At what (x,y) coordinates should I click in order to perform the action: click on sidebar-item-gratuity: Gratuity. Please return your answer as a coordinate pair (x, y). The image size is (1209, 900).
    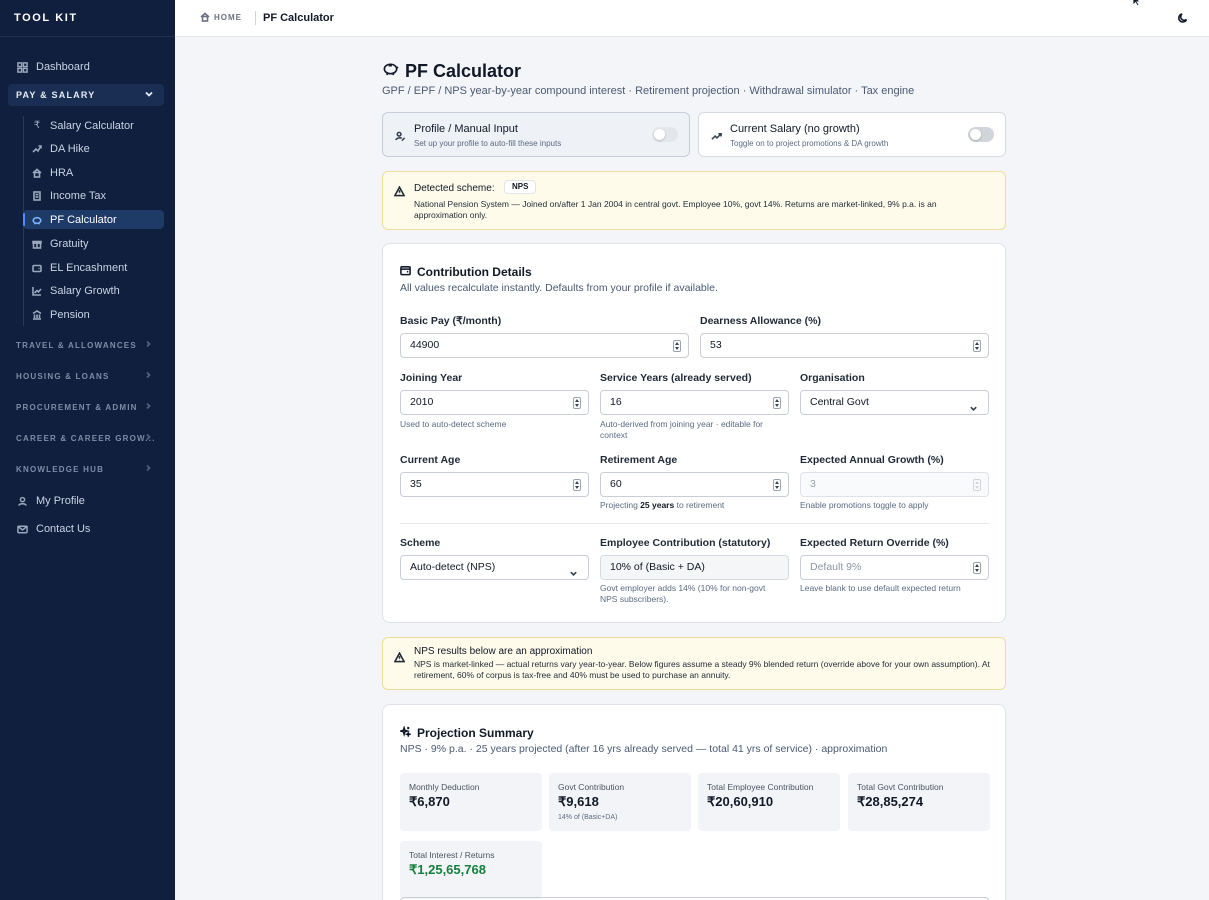
    Looking at the image, I should click on (93, 243).